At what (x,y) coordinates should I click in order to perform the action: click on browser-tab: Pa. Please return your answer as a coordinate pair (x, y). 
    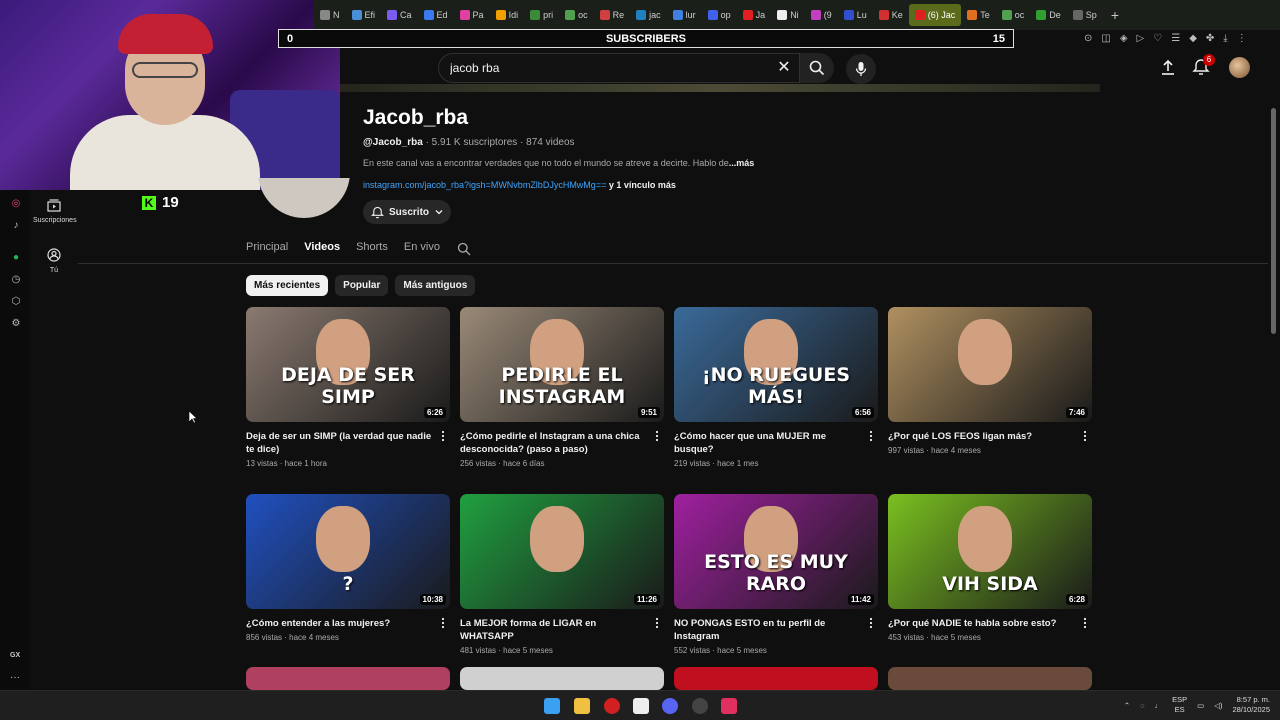
    Looking at the image, I should click on (472, 15).